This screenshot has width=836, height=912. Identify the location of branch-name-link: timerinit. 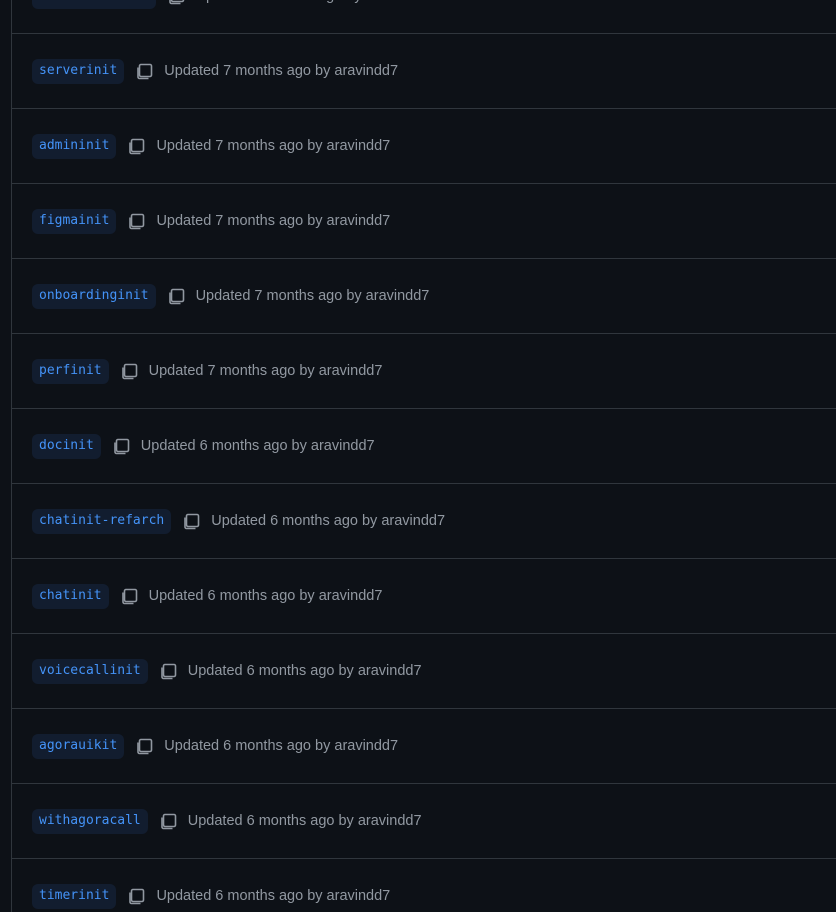
(74, 896).